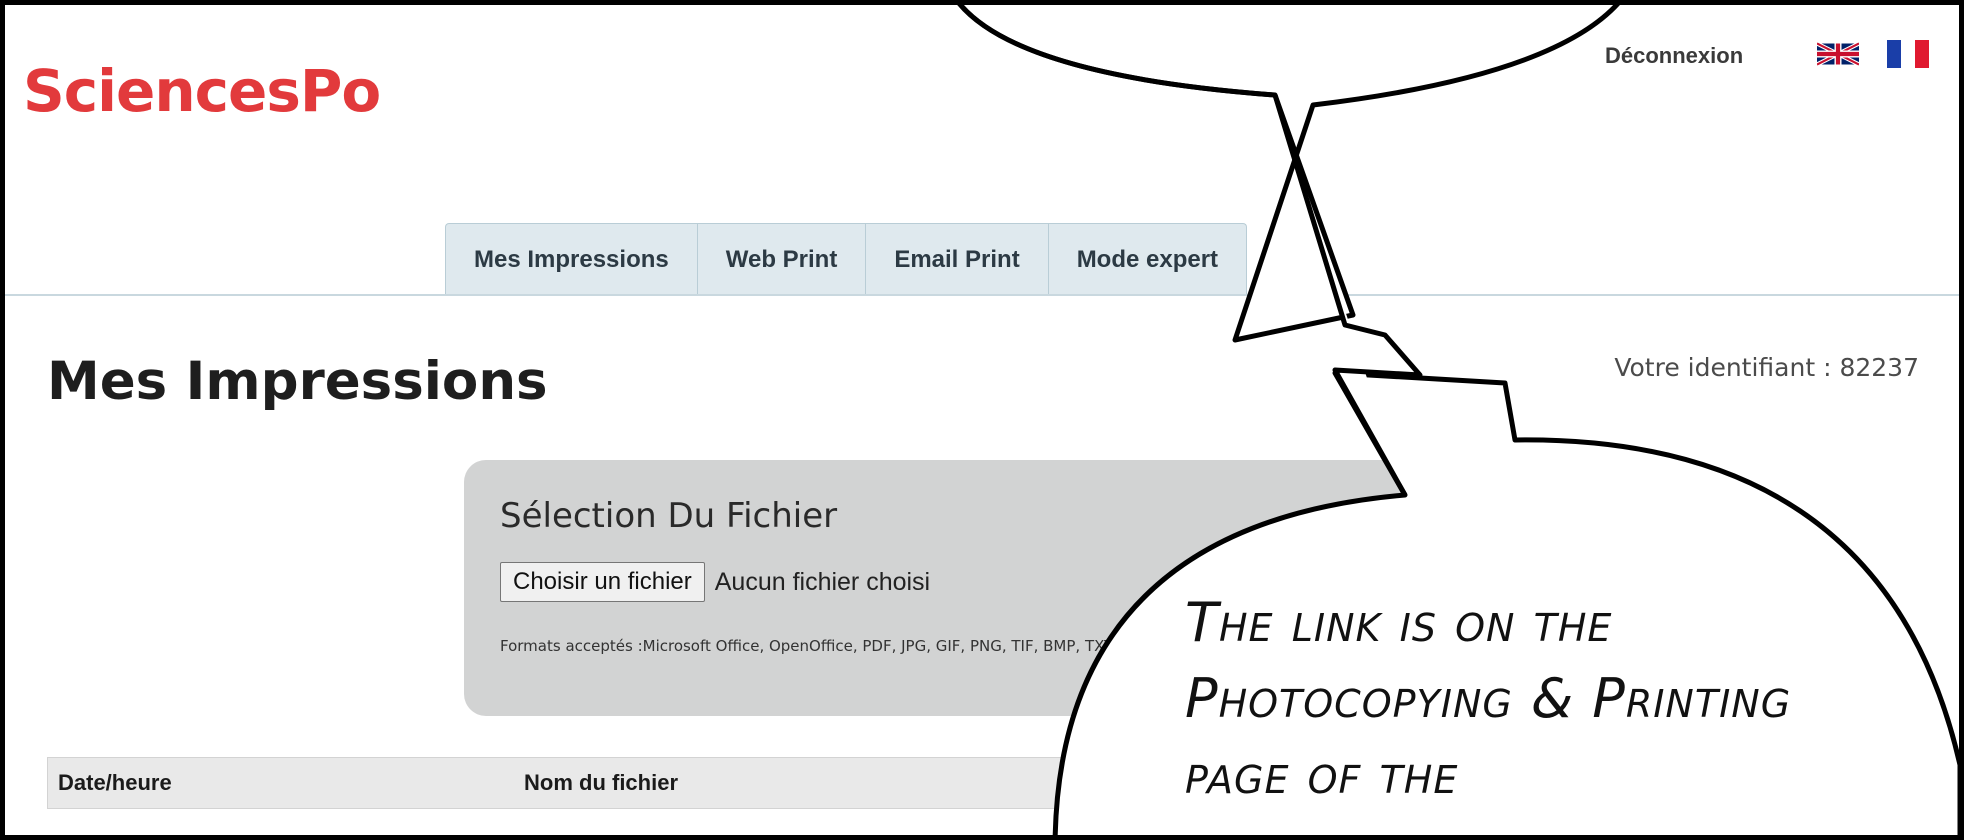 Image resolution: width=1964 pixels, height=840 pixels. I want to click on user-id-text: Votre identifiant : 82237, so click(1766, 367).